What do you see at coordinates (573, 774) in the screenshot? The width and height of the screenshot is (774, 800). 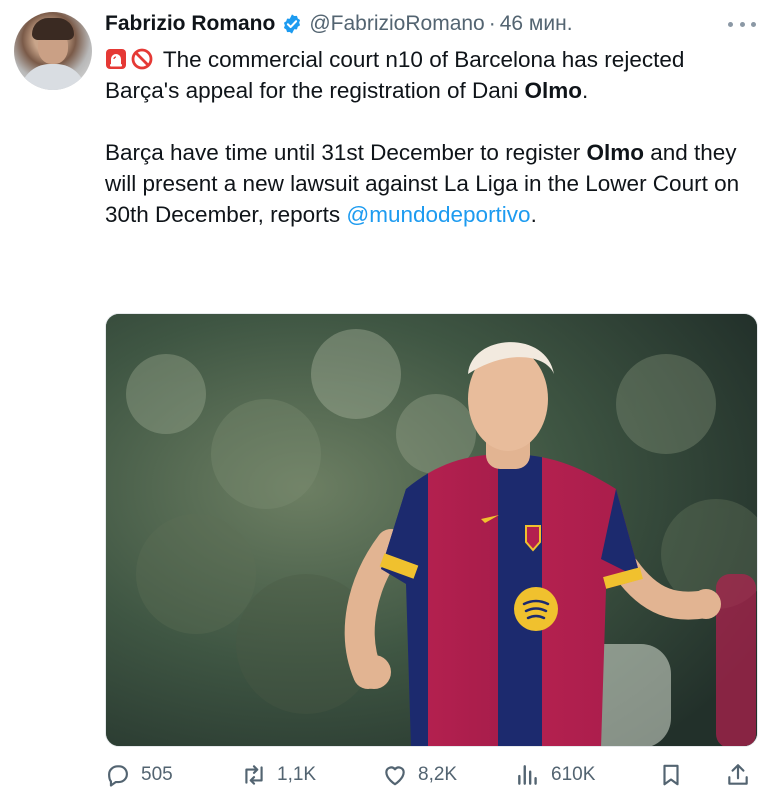 I see `view-count: 610K` at bounding box center [573, 774].